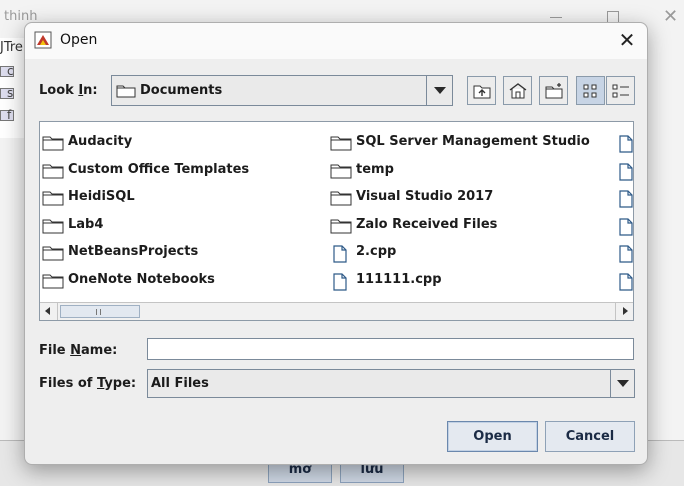 This screenshot has width=684, height=486. Describe the element at coordinates (43, 40) in the screenshot. I see `java-app-icon` at that location.